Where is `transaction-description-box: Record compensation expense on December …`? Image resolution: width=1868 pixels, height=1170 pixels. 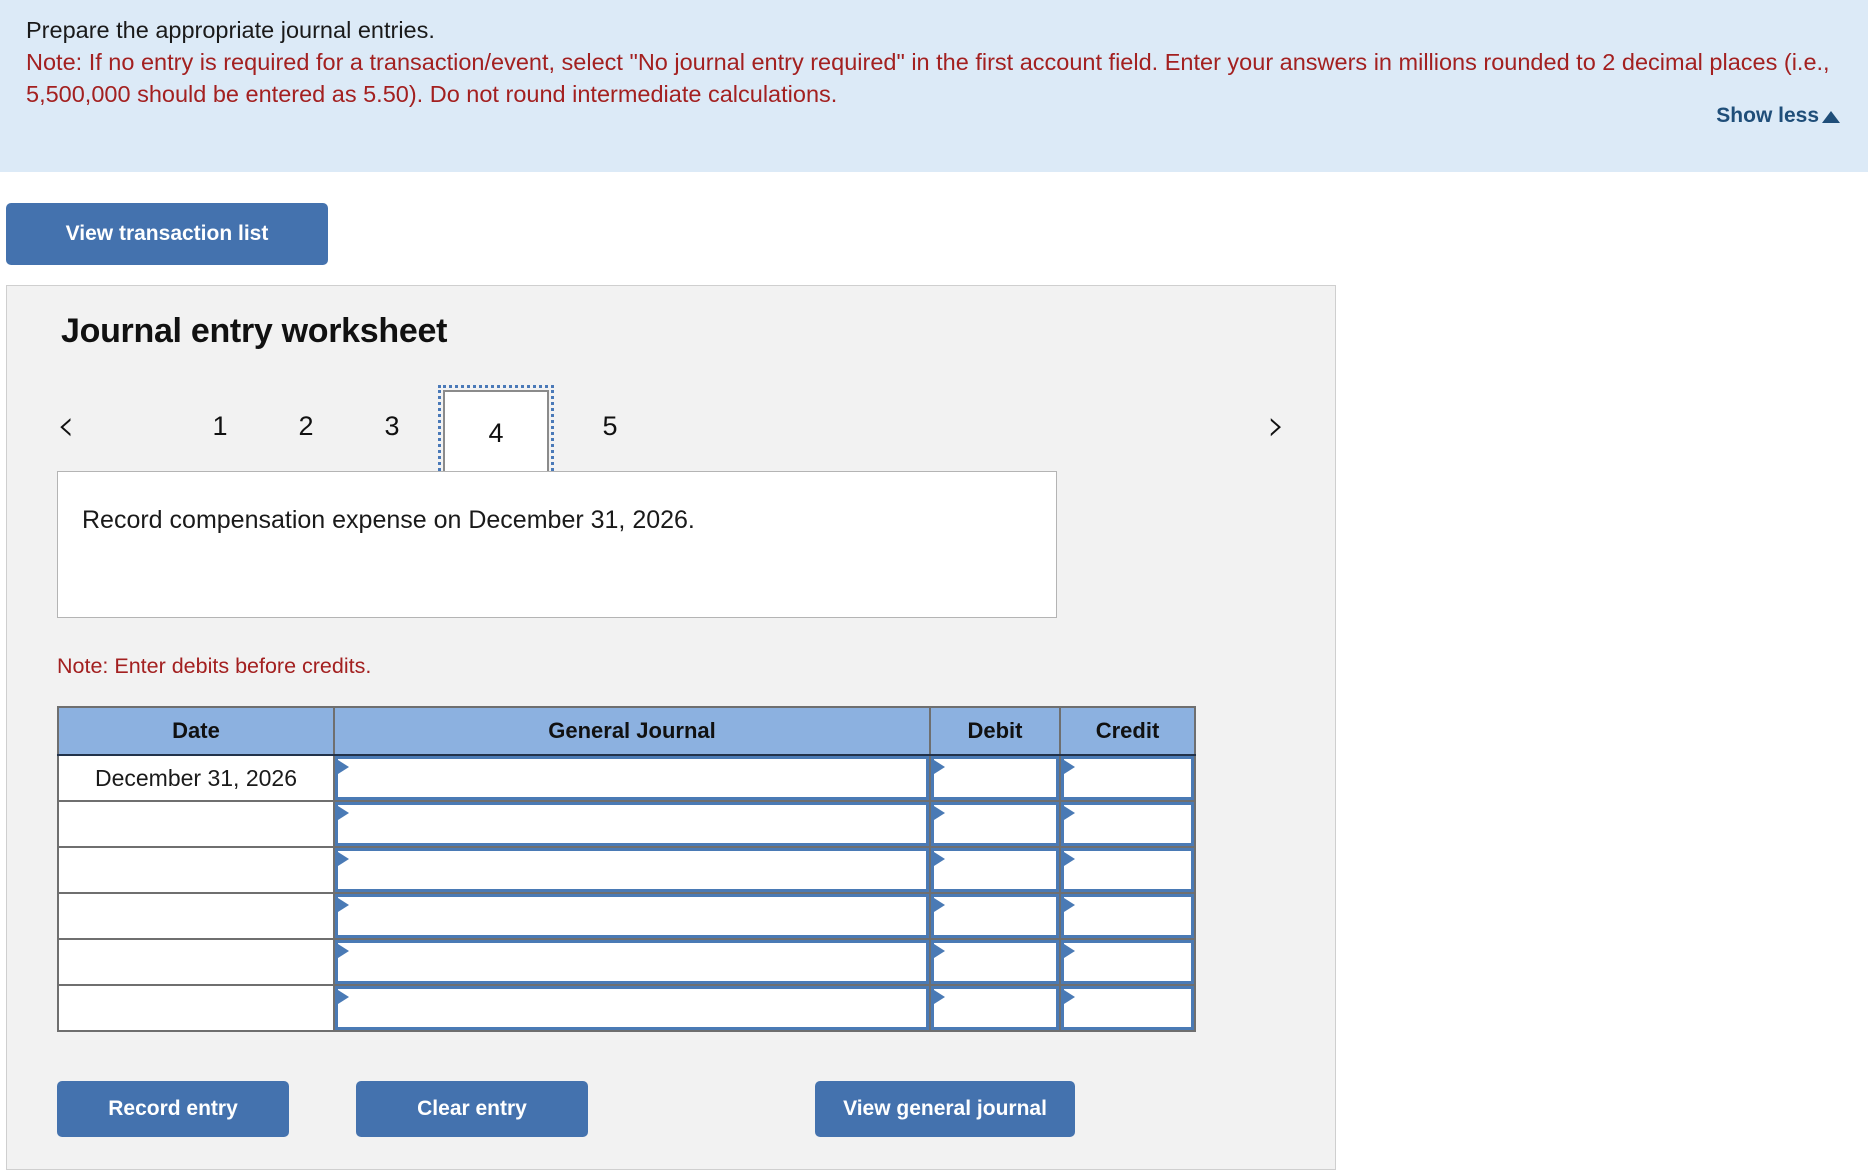 transaction-description-box: Record compensation expense on December … is located at coordinates (557, 544).